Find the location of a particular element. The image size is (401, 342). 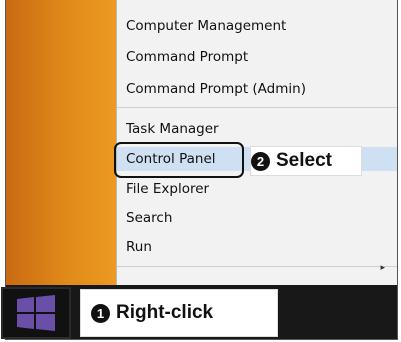

menu-item-command-prompt: Command Prompt is located at coordinates (257, 57).